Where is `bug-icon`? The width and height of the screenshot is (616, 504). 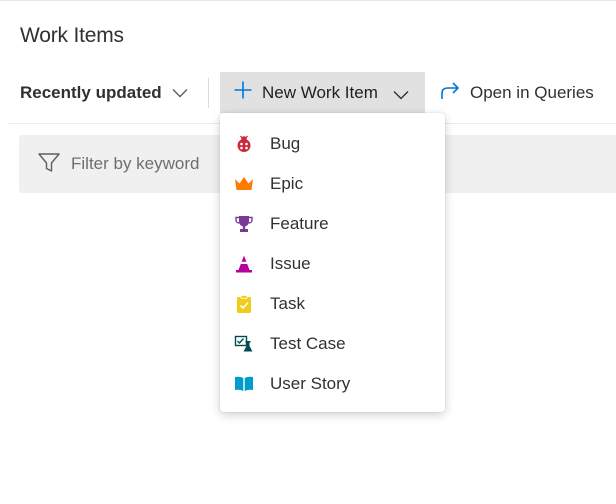
bug-icon is located at coordinates (244, 144).